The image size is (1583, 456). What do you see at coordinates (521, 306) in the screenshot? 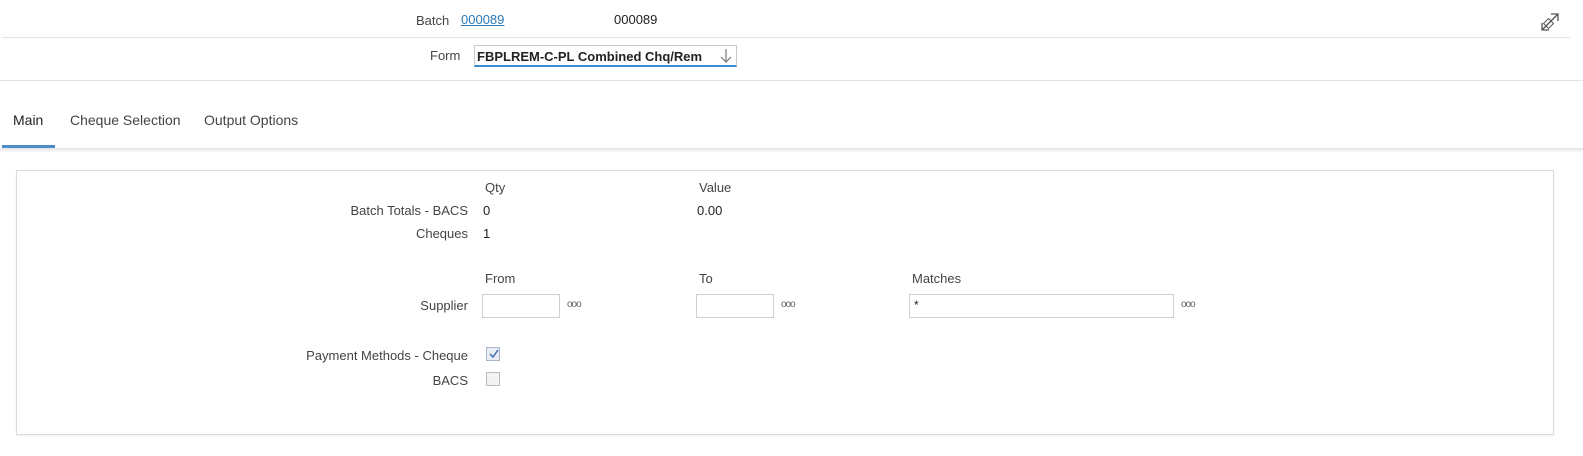
I see `supplier-from-input` at bounding box center [521, 306].